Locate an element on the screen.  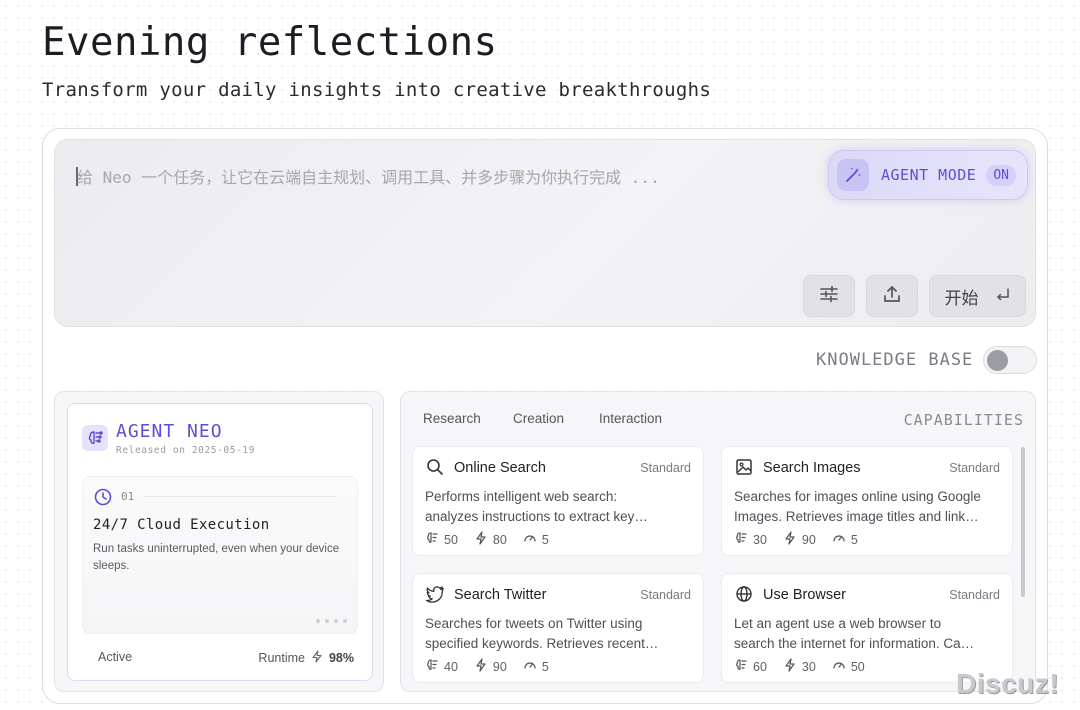
globe-icon is located at coordinates (744, 594).